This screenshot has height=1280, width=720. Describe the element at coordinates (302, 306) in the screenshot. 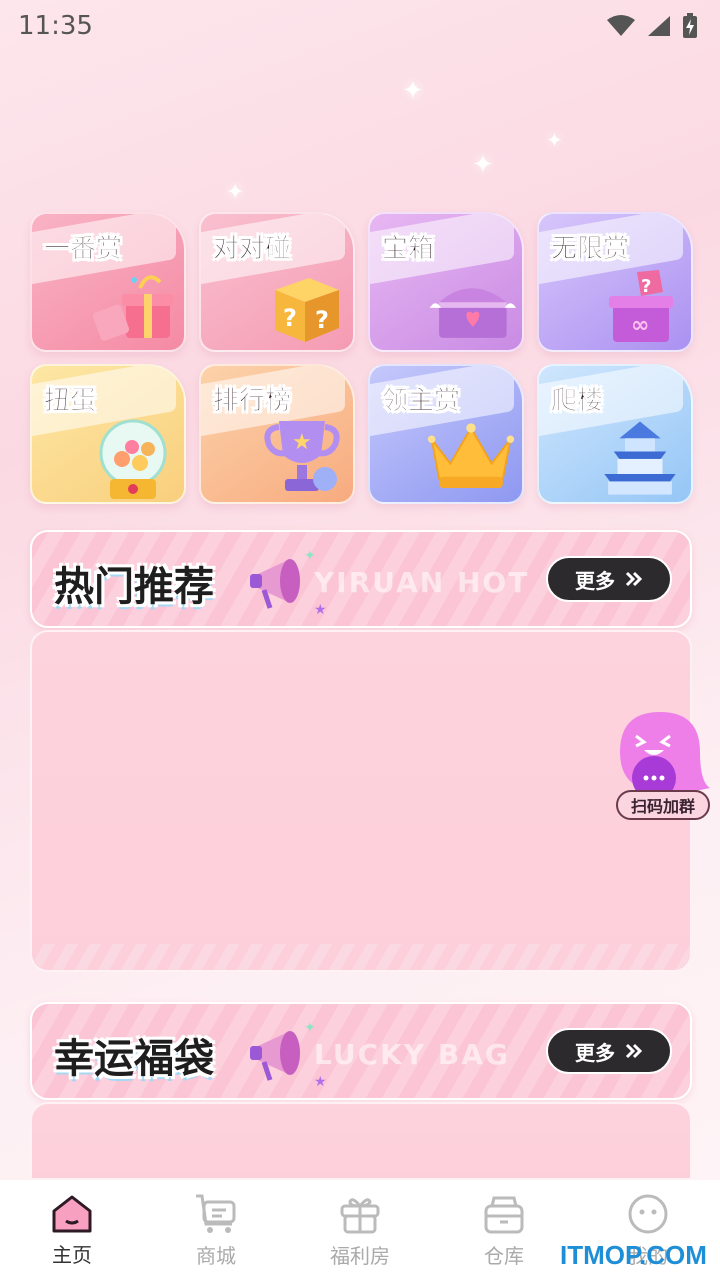

I see `mystery-box-icon: ??` at that location.